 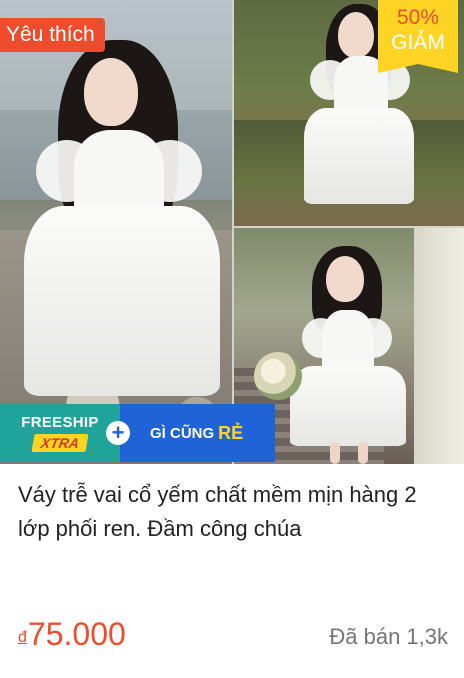 I want to click on plus-icon: +, so click(x=118, y=433).